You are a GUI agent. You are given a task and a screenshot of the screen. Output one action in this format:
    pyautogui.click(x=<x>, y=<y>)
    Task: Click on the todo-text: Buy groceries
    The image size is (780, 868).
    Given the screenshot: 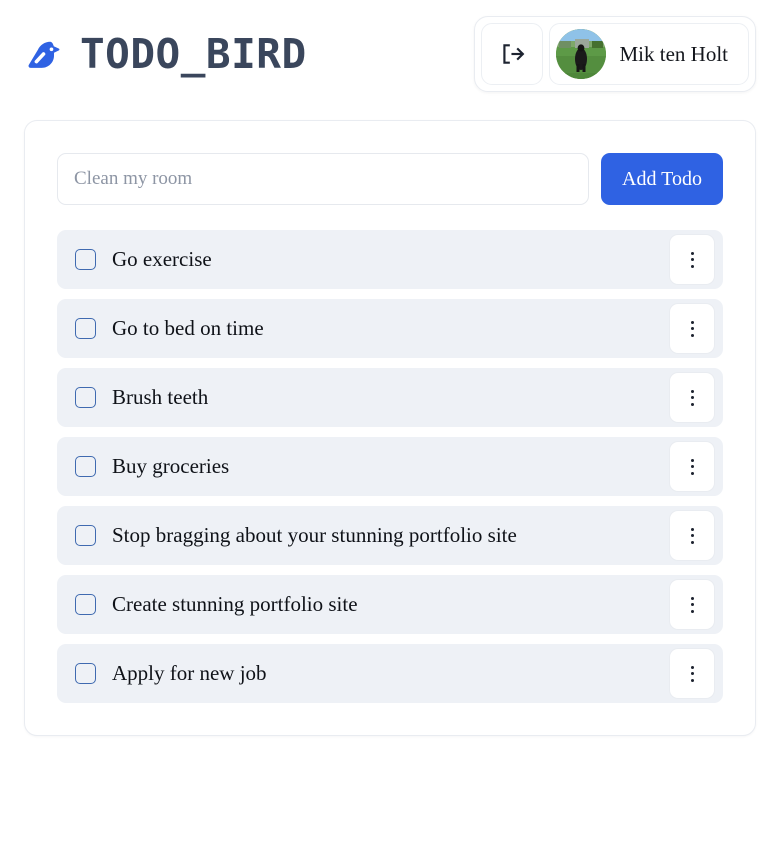 What is the action you would take?
    pyautogui.click(x=171, y=465)
    